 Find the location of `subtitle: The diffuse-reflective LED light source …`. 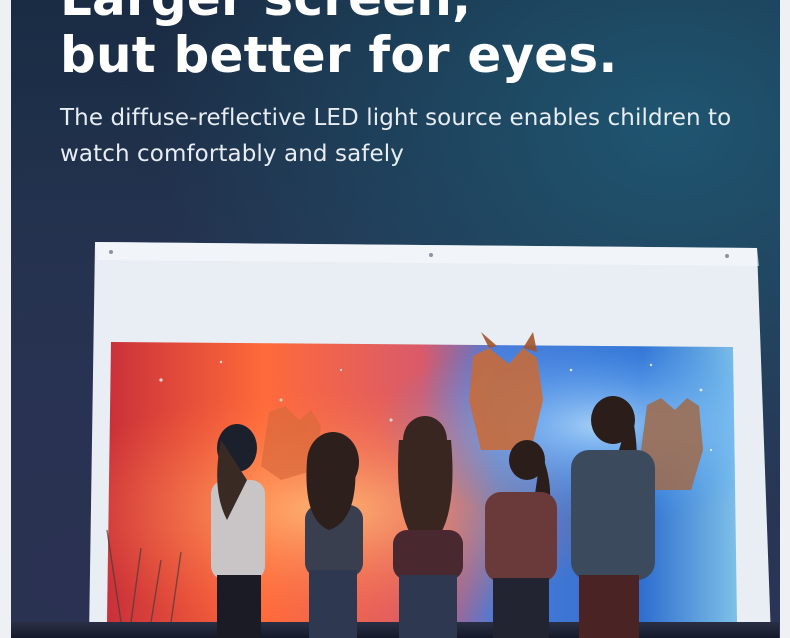

subtitle: The diffuse-reflective LED light source … is located at coordinates (396, 136).